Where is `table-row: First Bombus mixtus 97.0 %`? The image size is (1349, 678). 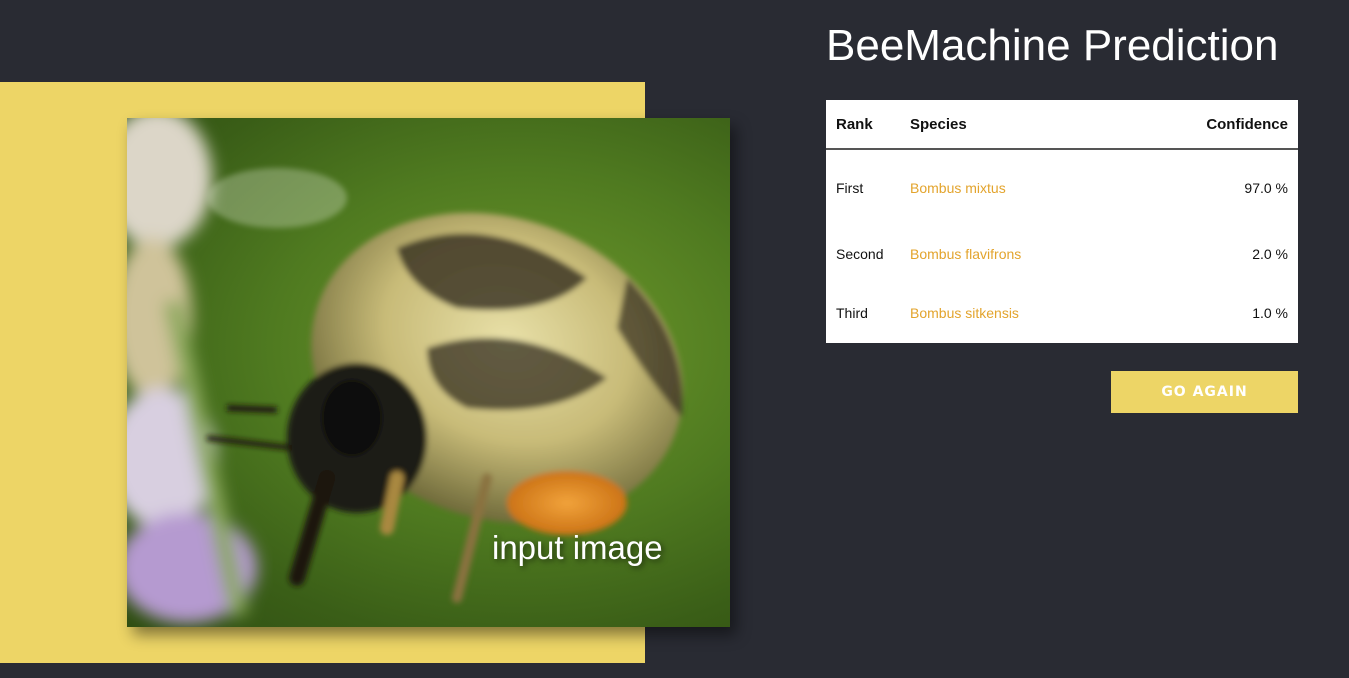 table-row: First Bombus mixtus 97.0 % is located at coordinates (1062, 187).